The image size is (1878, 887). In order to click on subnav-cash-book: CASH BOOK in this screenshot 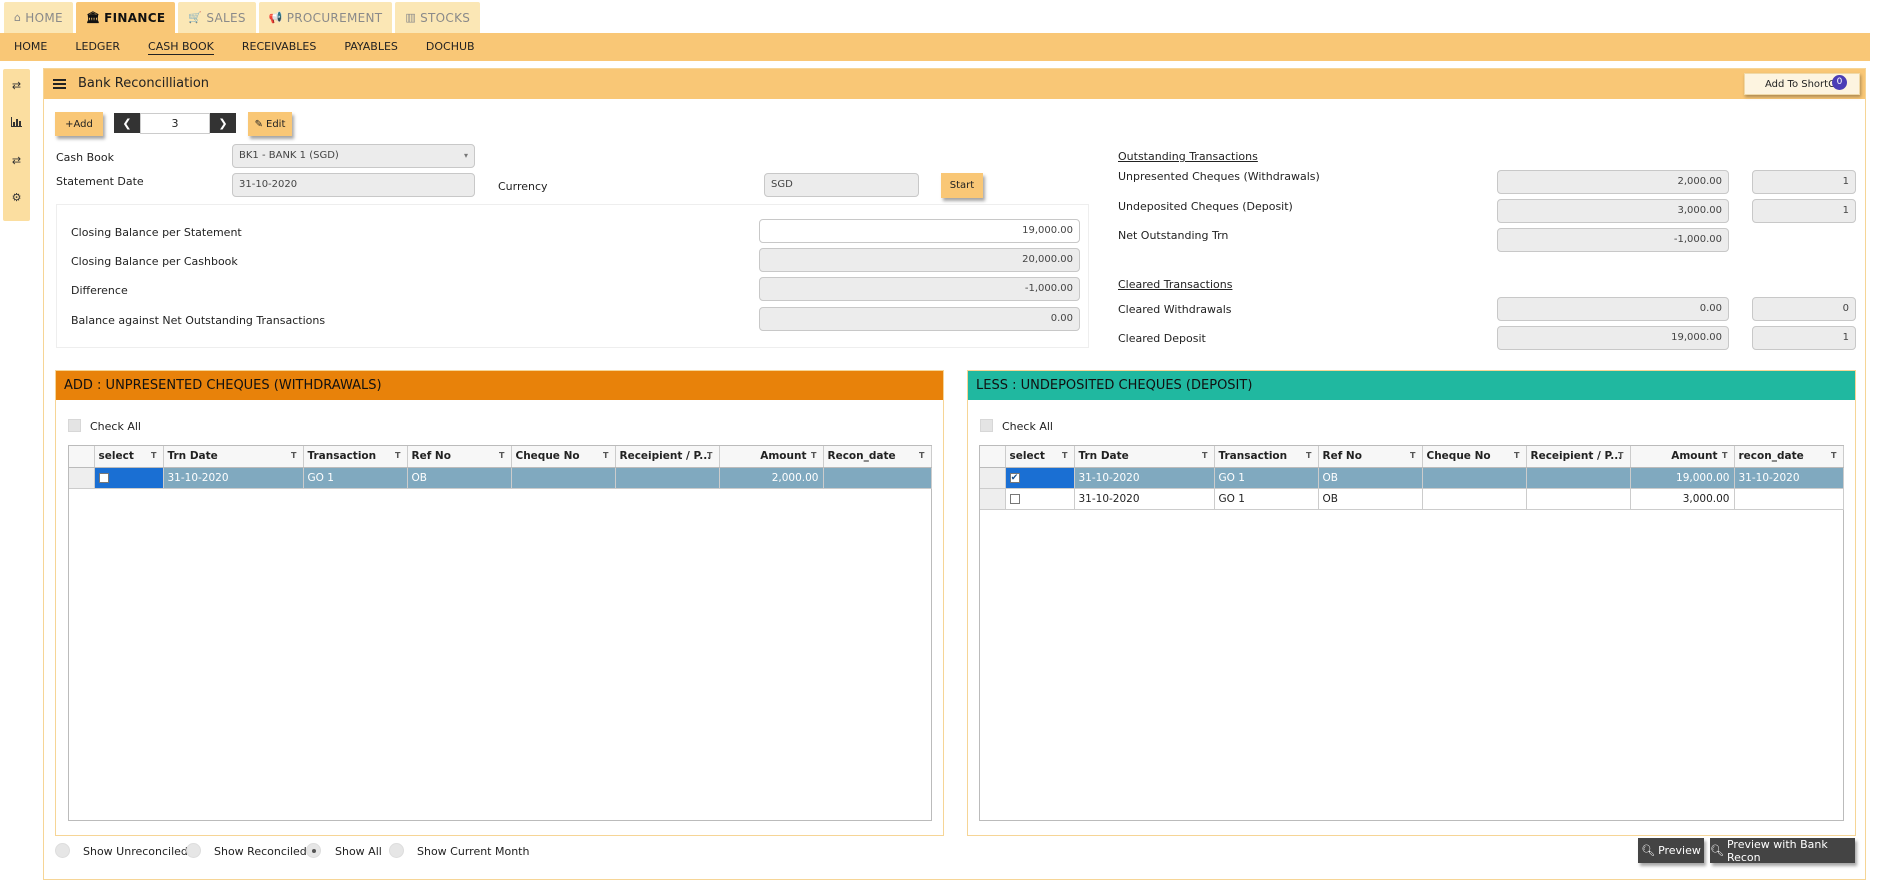, I will do `click(181, 47)`.